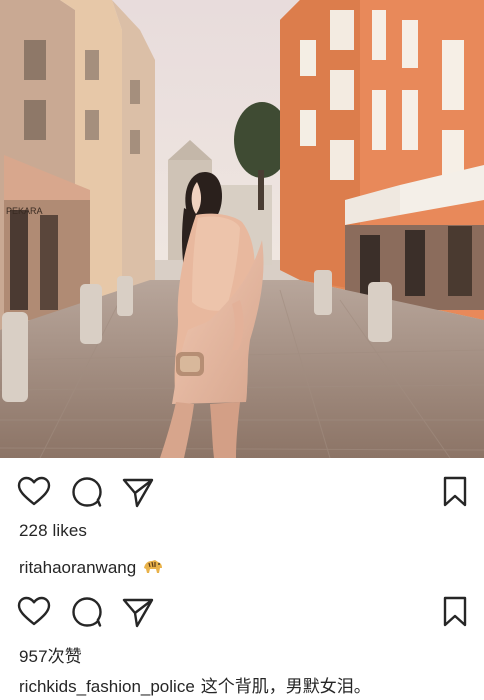 The width and height of the screenshot is (484, 700). Describe the element at coordinates (107, 686) in the screenshot. I see `post2-username: richkids_fashion_police` at that location.